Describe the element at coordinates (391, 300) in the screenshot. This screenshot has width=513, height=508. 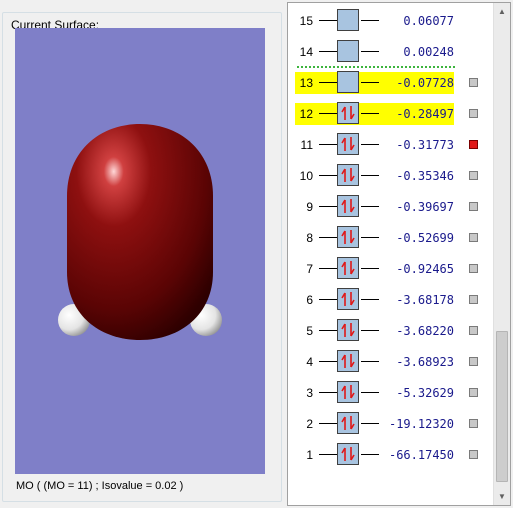
I see `mo-row-6: 6 -3.68178` at that location.